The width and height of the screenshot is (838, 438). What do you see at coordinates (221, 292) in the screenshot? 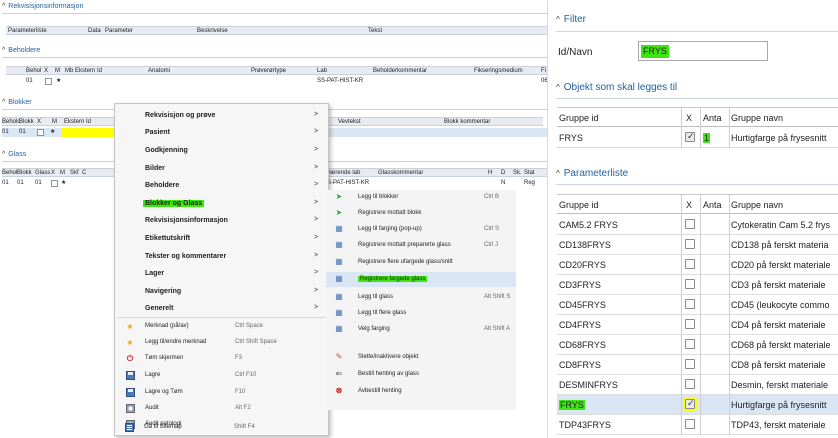
I see `menu-item-navigering: Navigering >` at bounding box center [221, 292].